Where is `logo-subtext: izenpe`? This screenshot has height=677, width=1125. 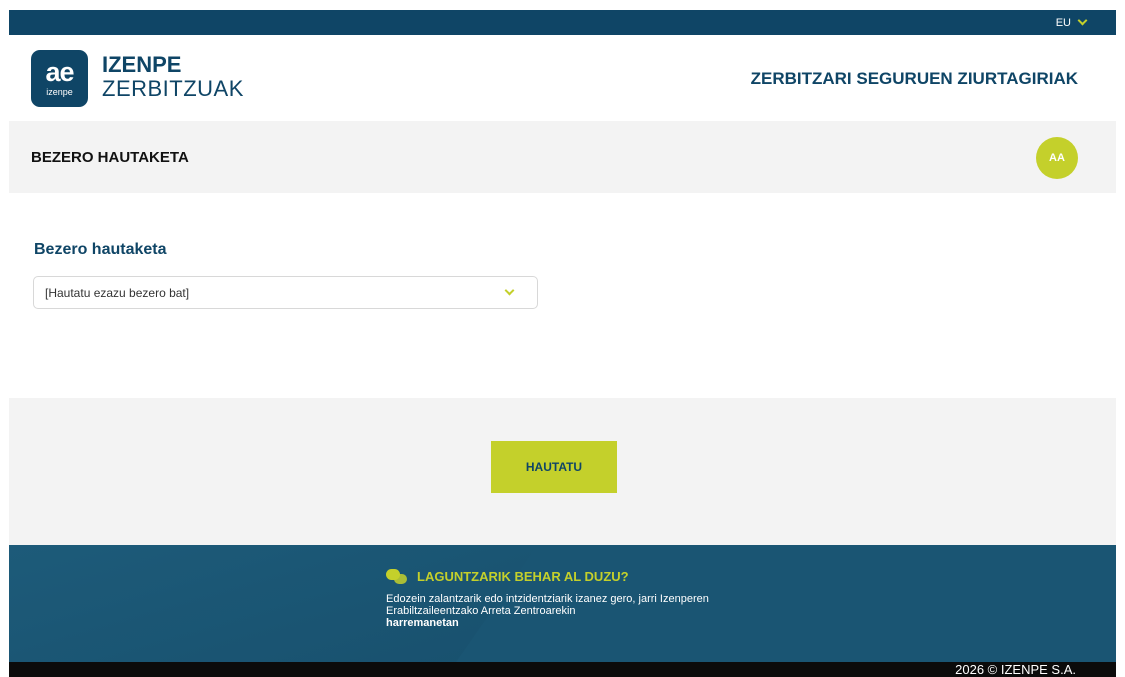 logo-subtext: izenpe is located at coordinates (59, 92).